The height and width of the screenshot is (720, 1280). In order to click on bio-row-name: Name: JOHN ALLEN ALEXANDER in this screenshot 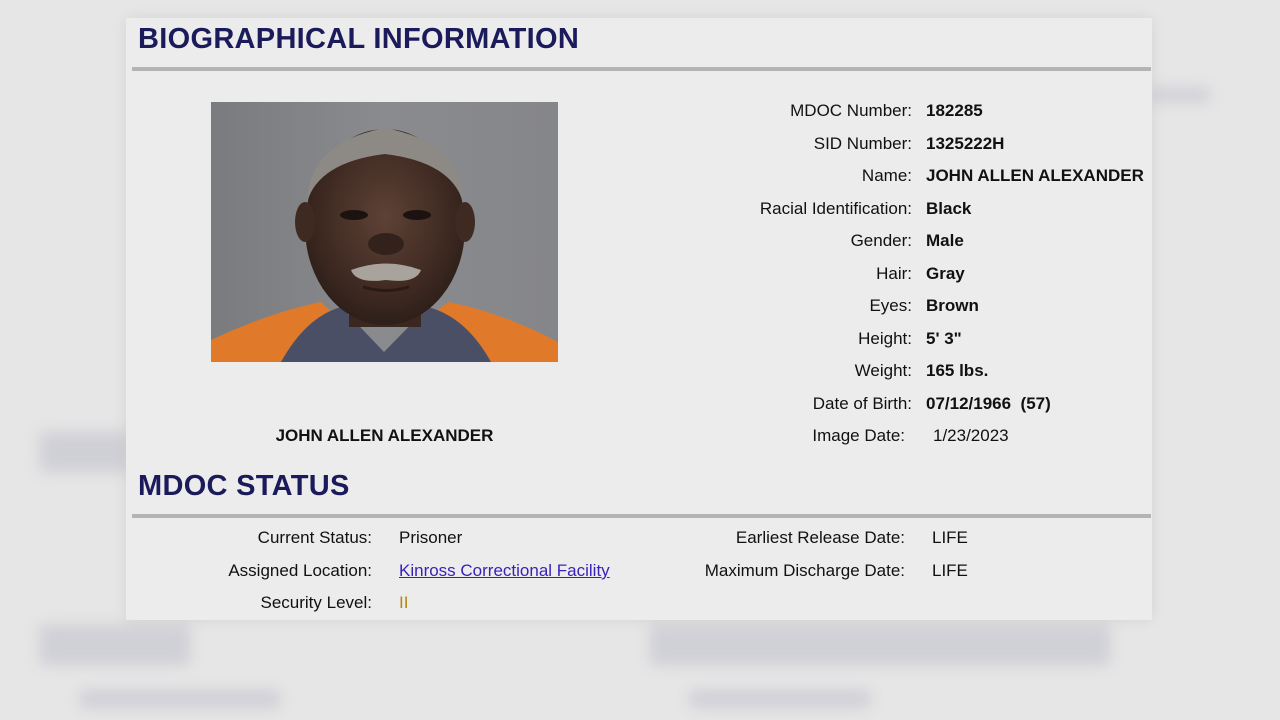, I will do `click(905, 177)`.